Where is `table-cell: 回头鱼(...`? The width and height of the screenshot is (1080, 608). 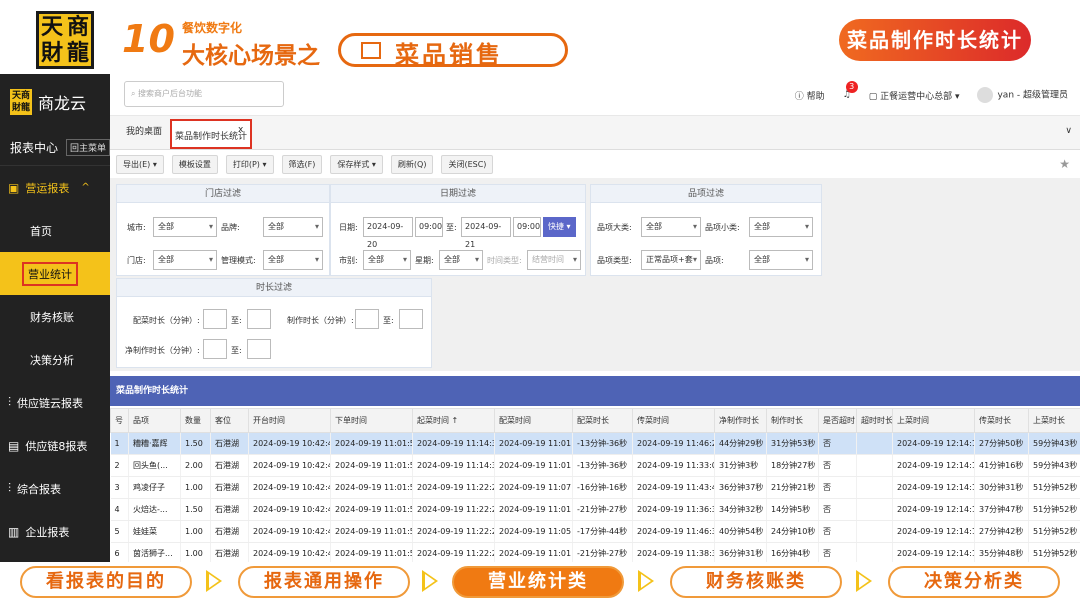 table-cell: 回头鱼(... is located at coordinates (154, 465).